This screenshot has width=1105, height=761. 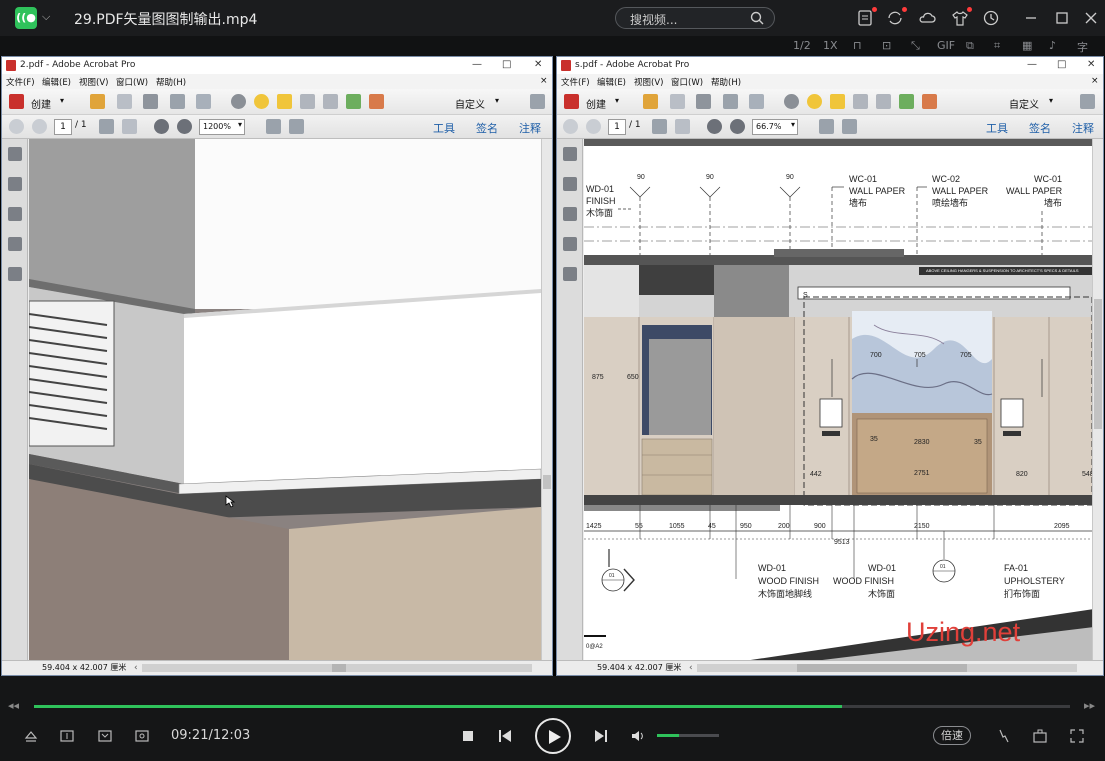 I want to click on combine-icon, so click(x=330, y=101).